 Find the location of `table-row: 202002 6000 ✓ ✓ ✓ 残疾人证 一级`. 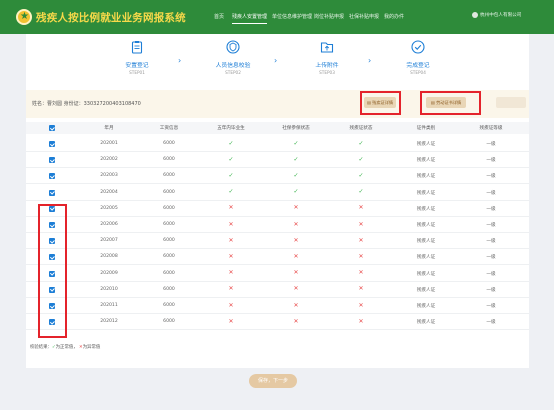

table-row: 202002 6000 ✓ ✓ ✓ 残疾人证 一级 is located at coordinates (277, 160).